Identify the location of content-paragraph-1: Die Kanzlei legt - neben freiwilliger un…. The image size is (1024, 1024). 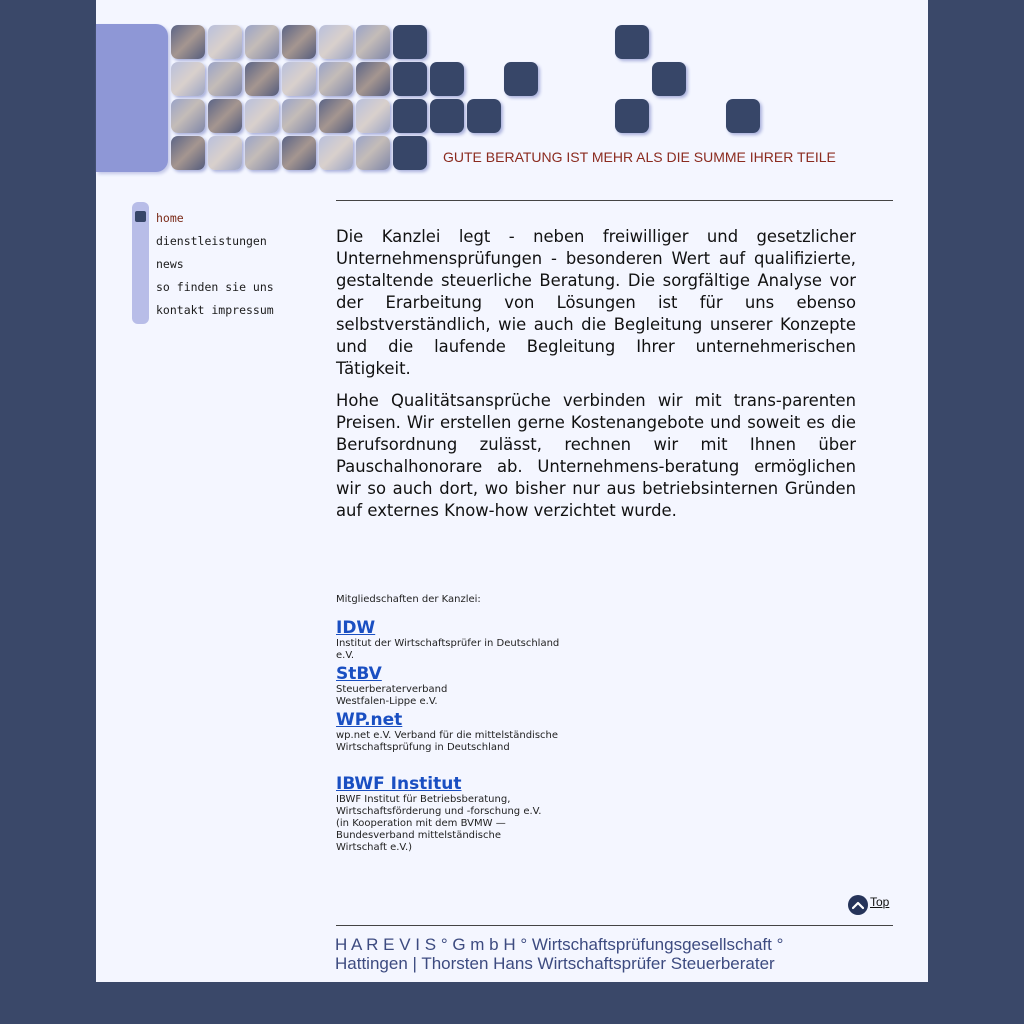
(596, 302).